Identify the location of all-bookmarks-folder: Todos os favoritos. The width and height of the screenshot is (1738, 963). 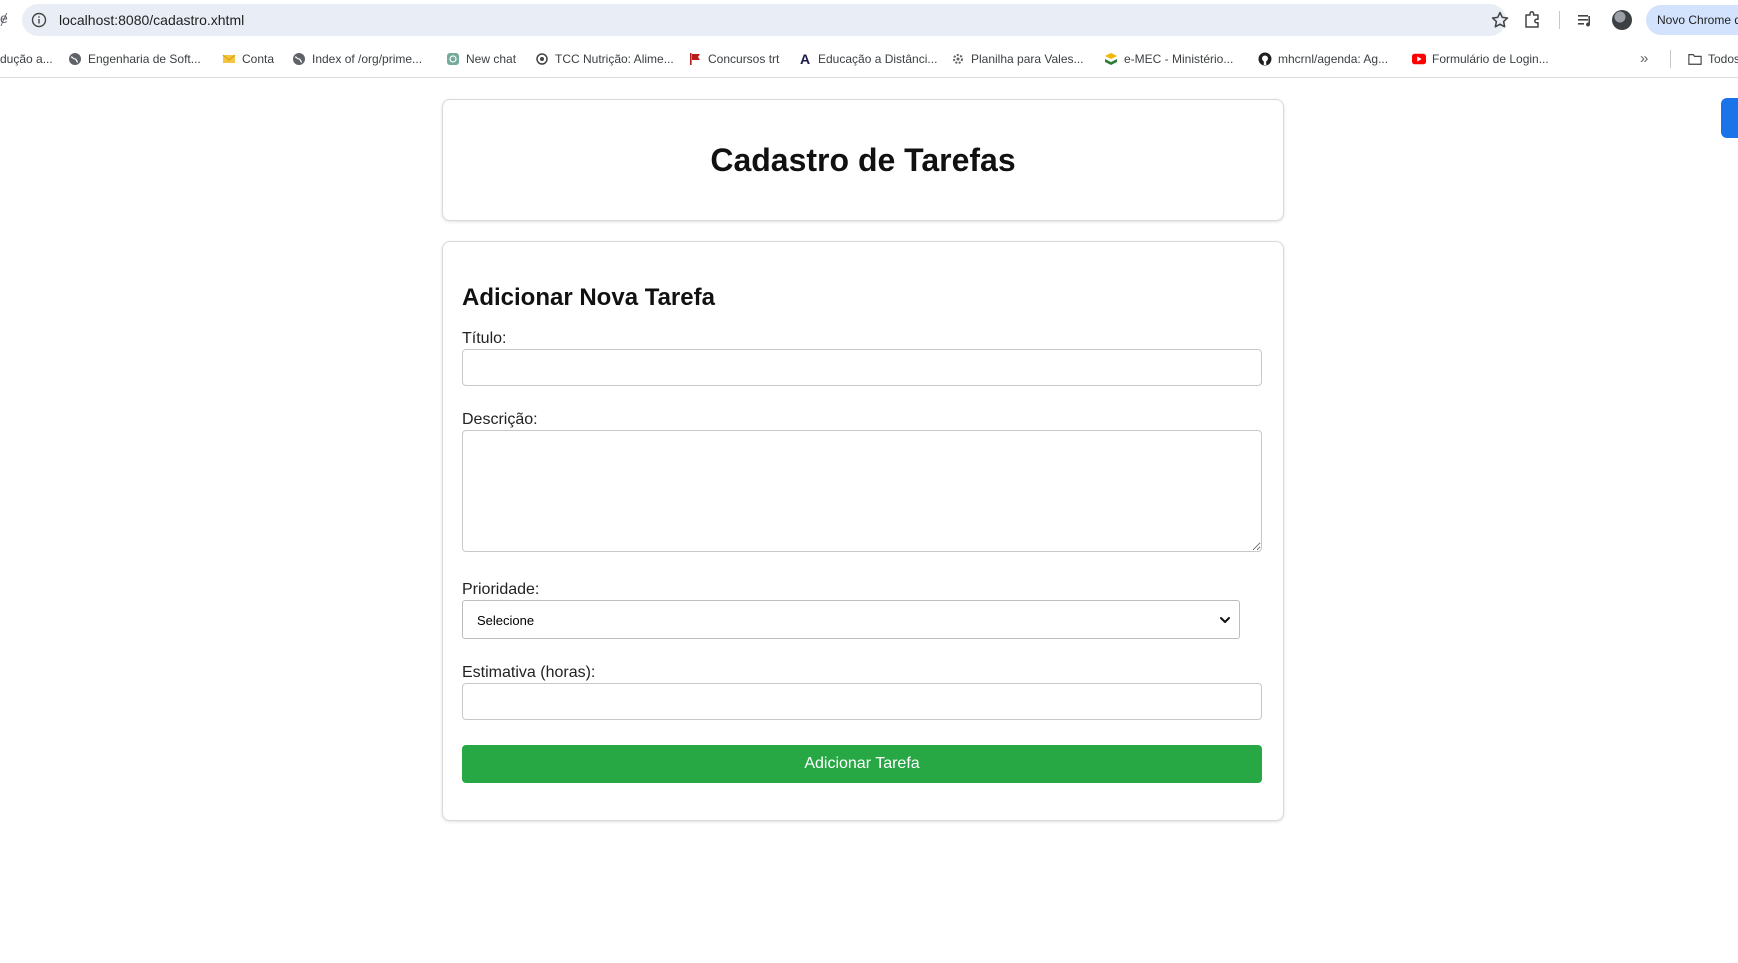
(1713, 59).